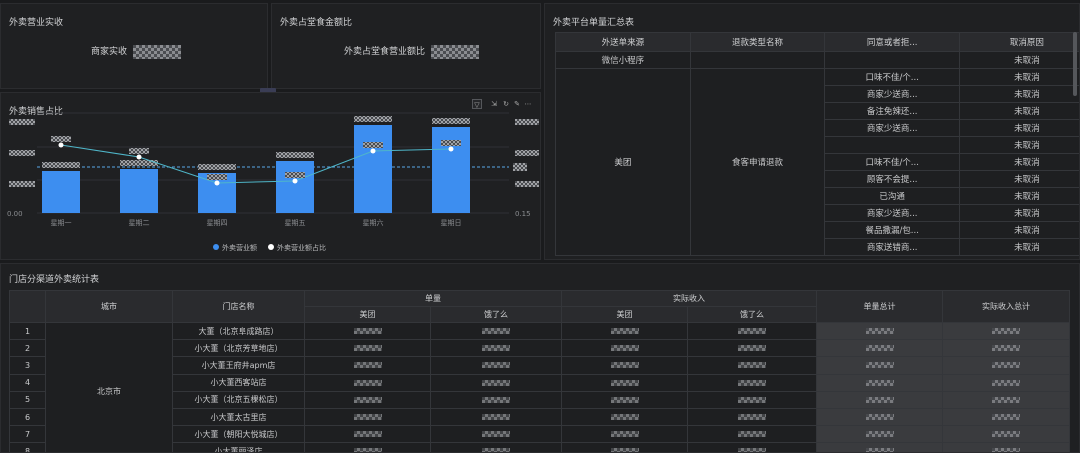 The height and width of the screenshot is (453, 1080). I want to click on header-income: 实际收入, so click(689, 298).